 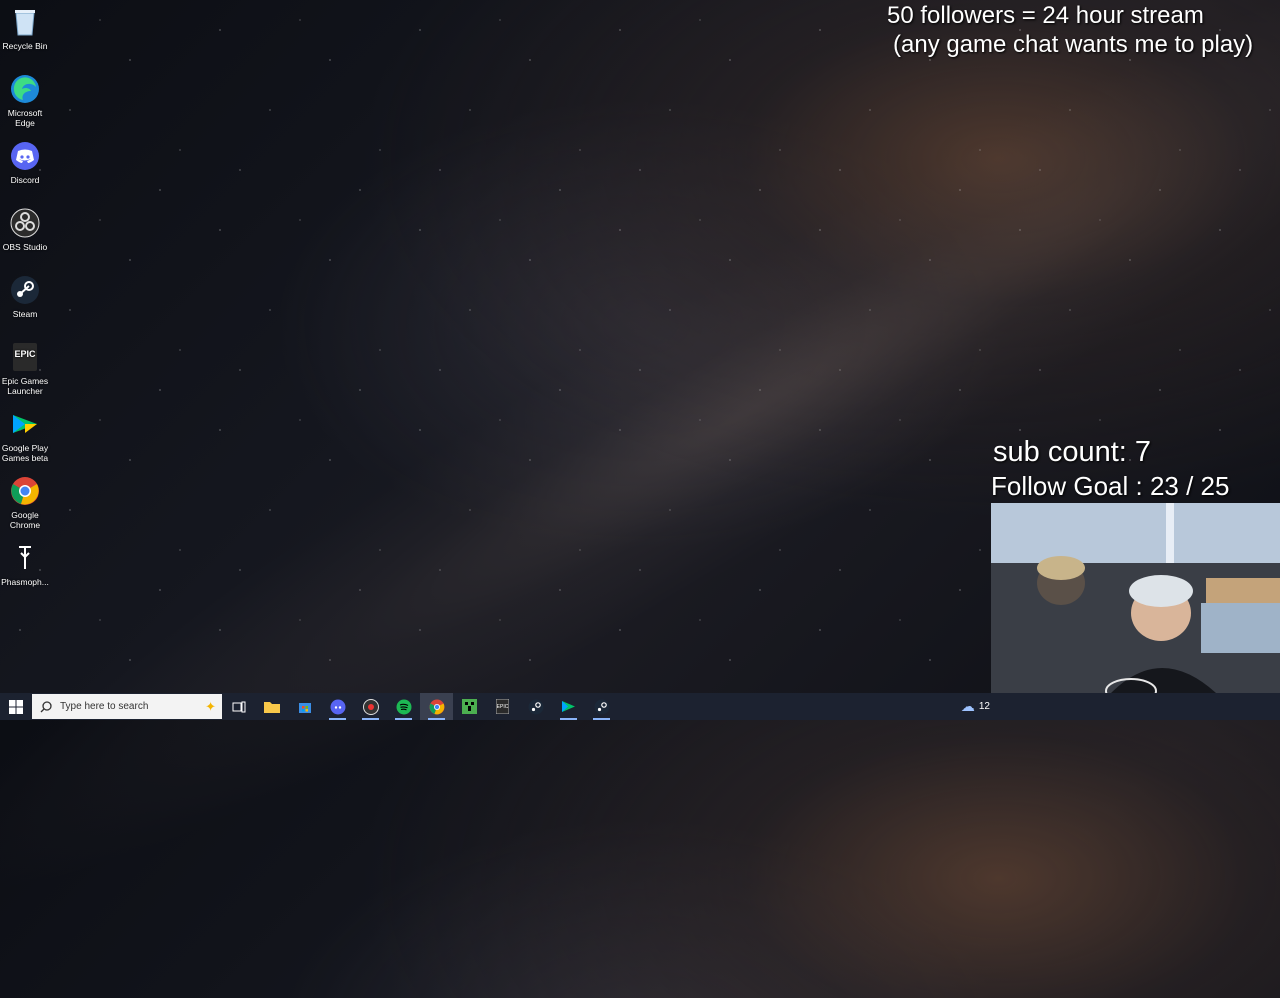 What do you see at coordinates (25, 22) in the screenshot?
I see `recycle-bin-icon` at bounding box center [25, 22].